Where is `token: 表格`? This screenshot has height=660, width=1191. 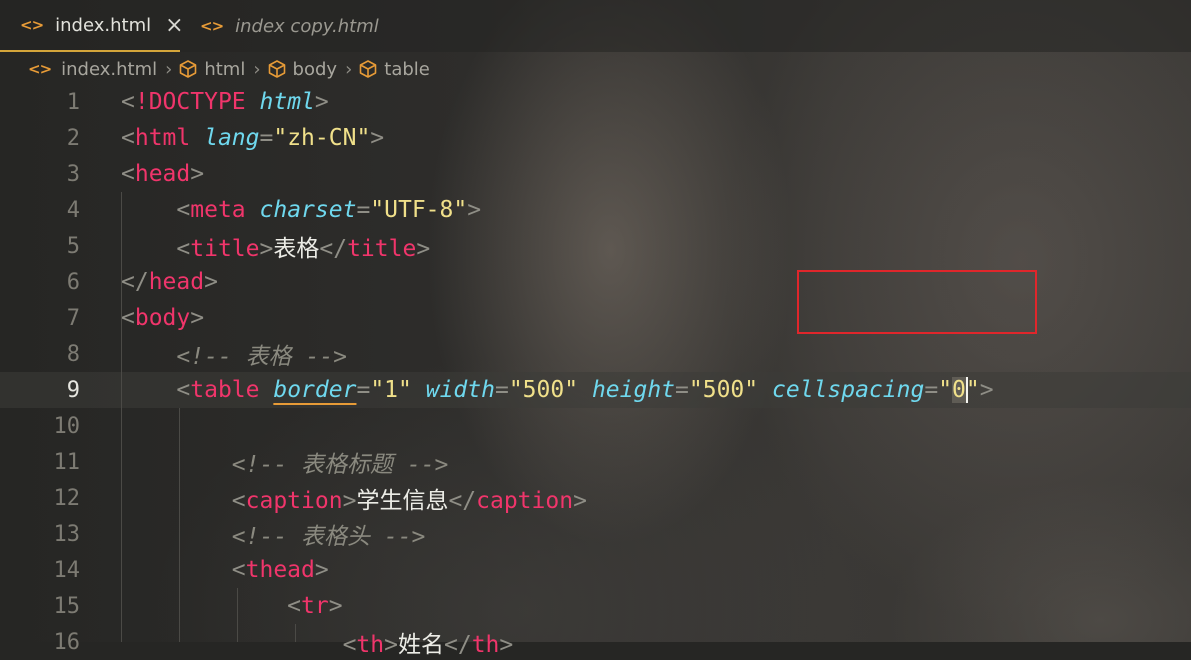 token: 表格 is located at coordinates (296, 249).